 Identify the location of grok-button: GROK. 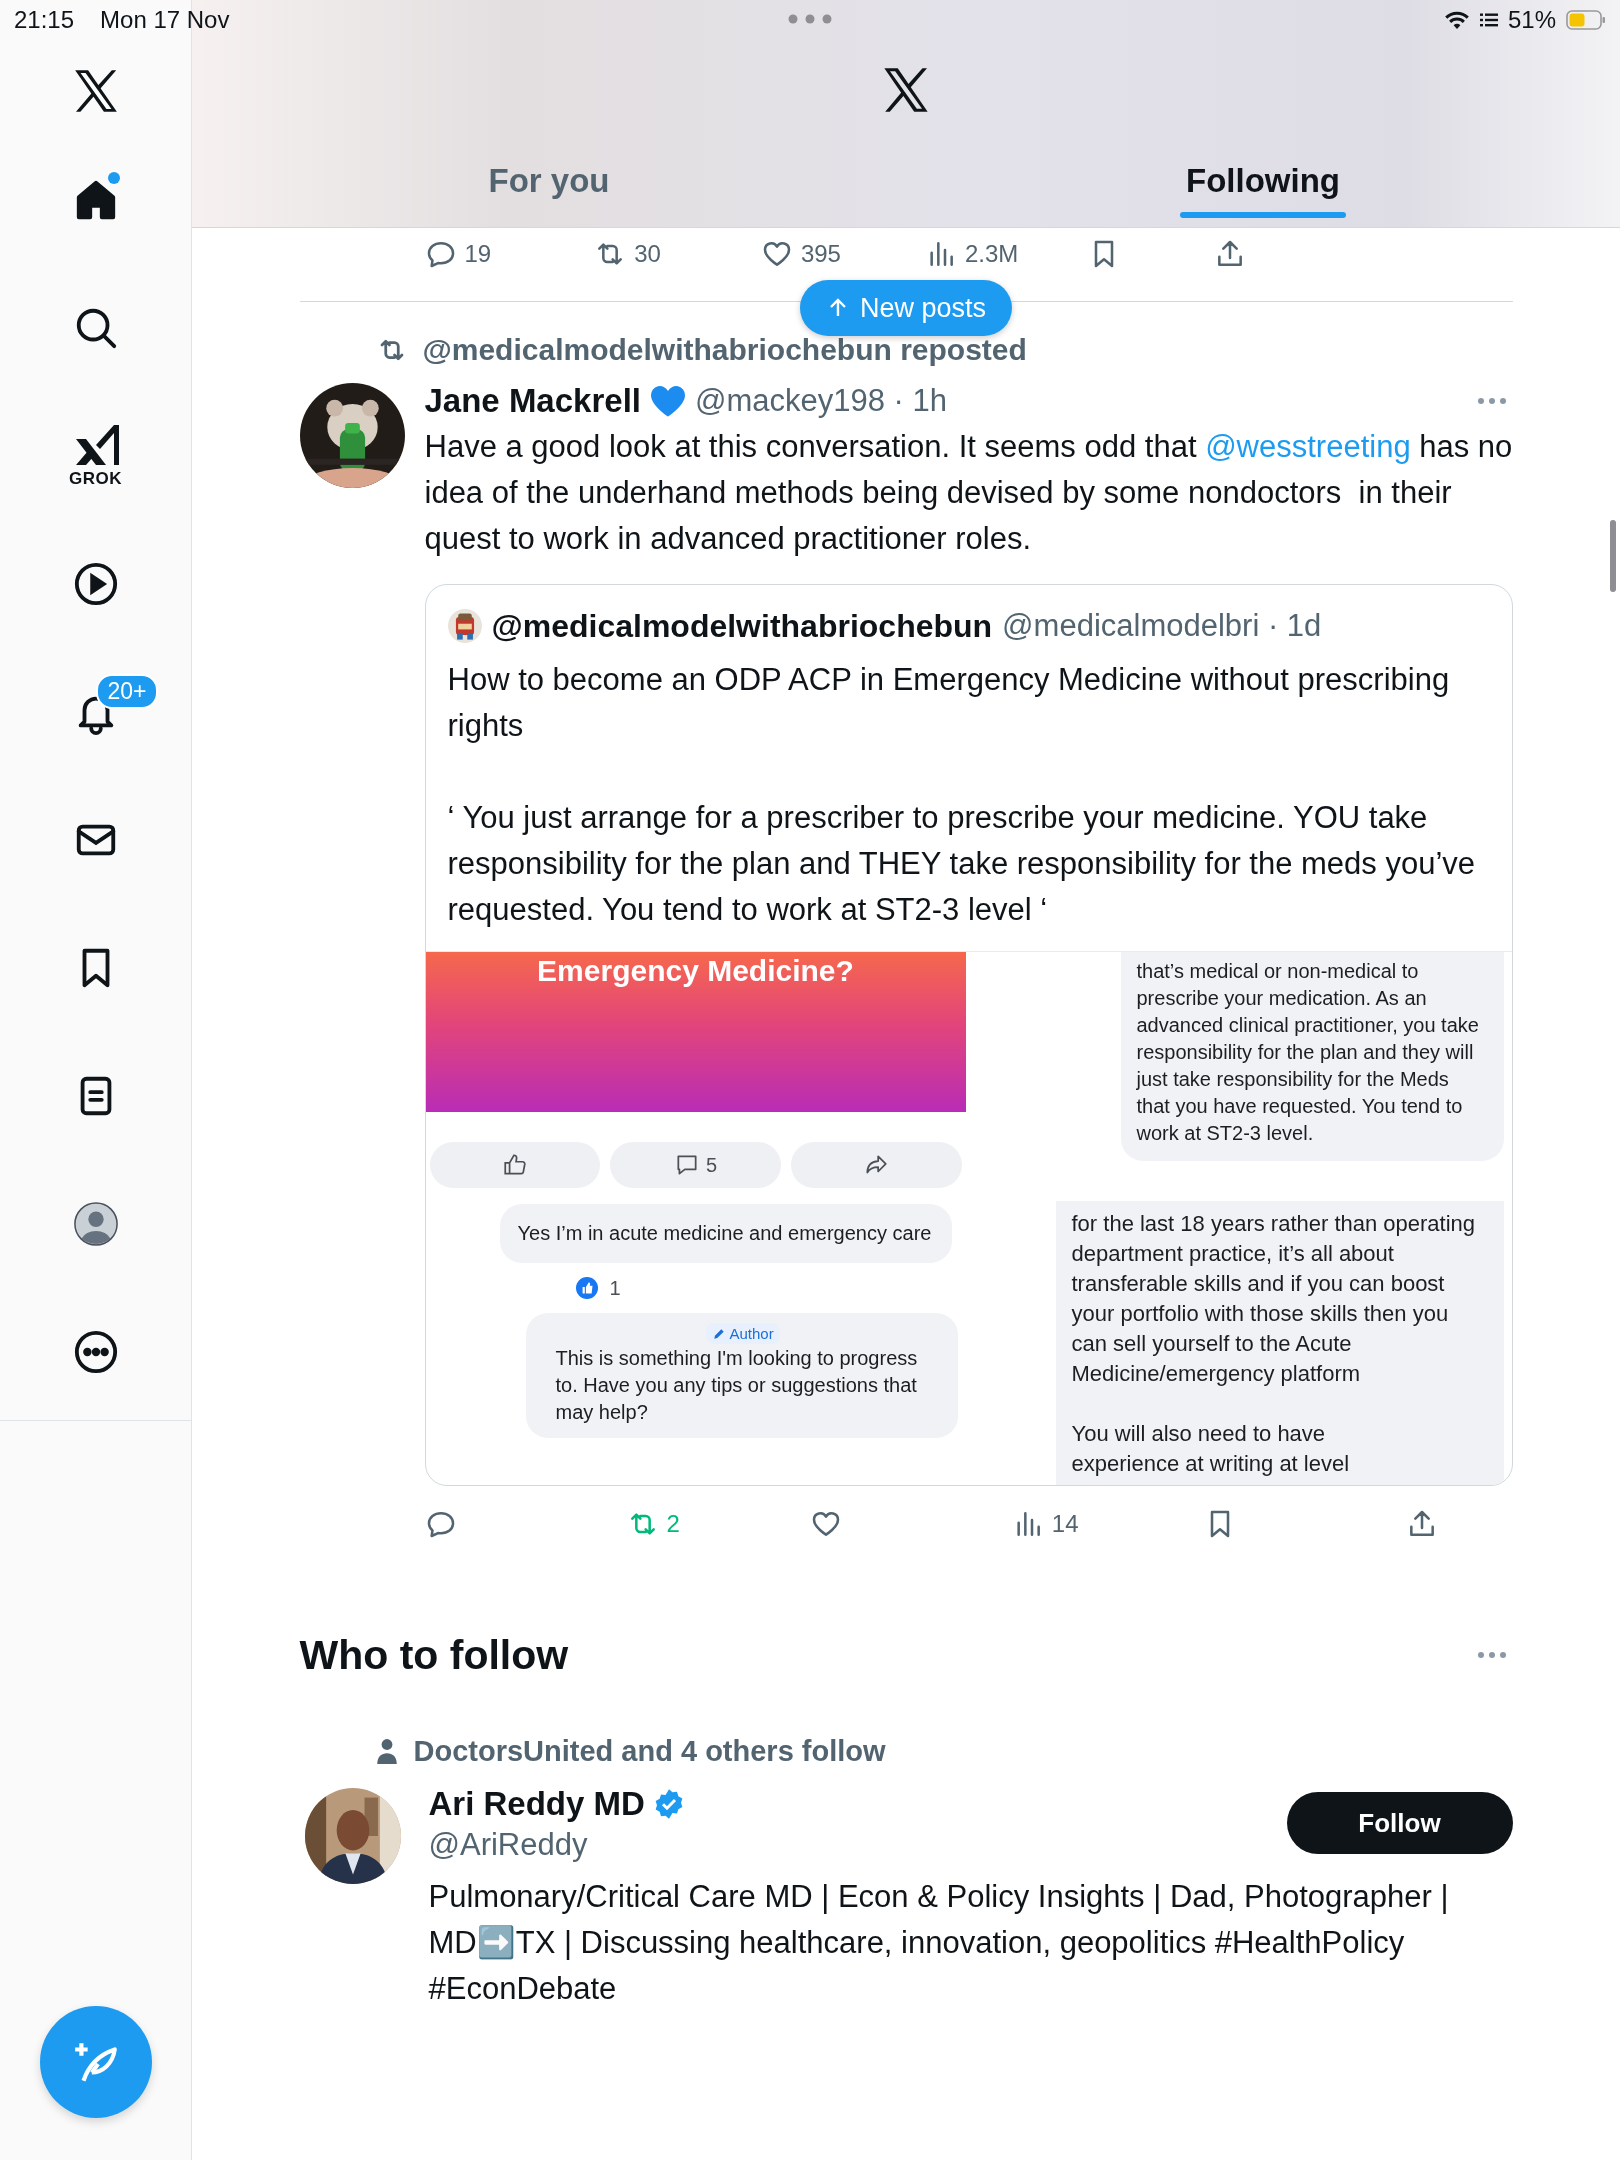
(95, 456).